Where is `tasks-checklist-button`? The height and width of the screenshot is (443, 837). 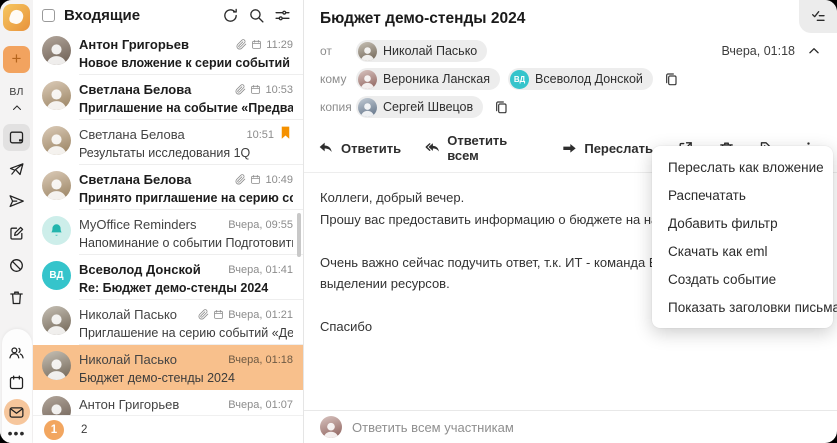 tasks-checklist-button is located at coordinates (818, 16).